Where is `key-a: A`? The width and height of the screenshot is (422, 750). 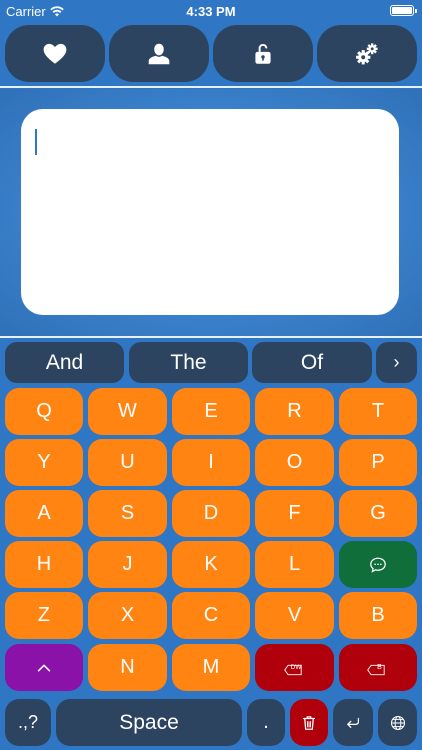
key-a: A is located at coordinates (44, 513).